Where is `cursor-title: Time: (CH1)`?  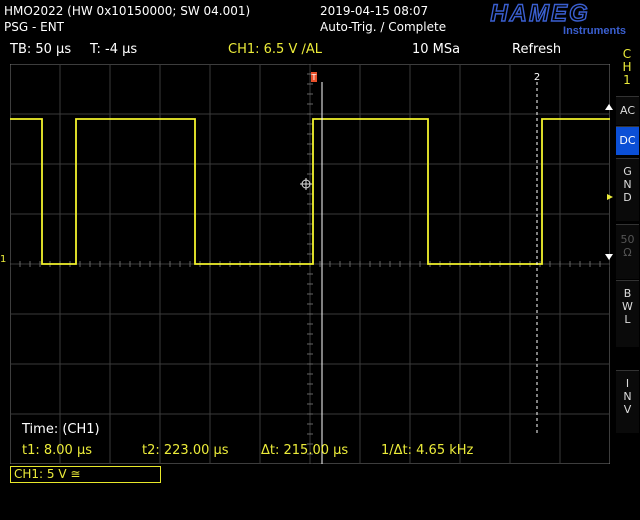 cursor-title: Time: (CH1) is located at coordinates (60, 429).